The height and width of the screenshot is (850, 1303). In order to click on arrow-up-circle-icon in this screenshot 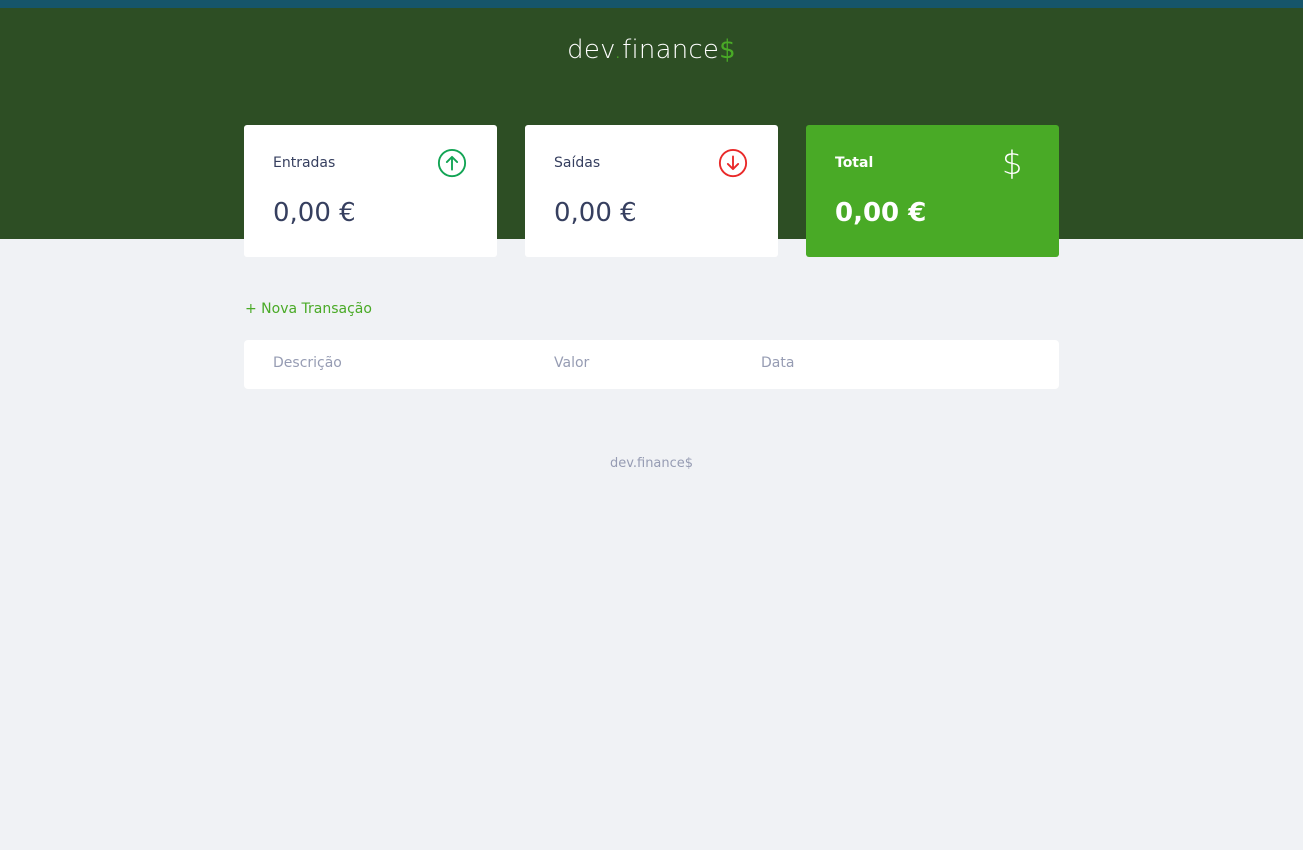, I will do `click(452, 163)`.